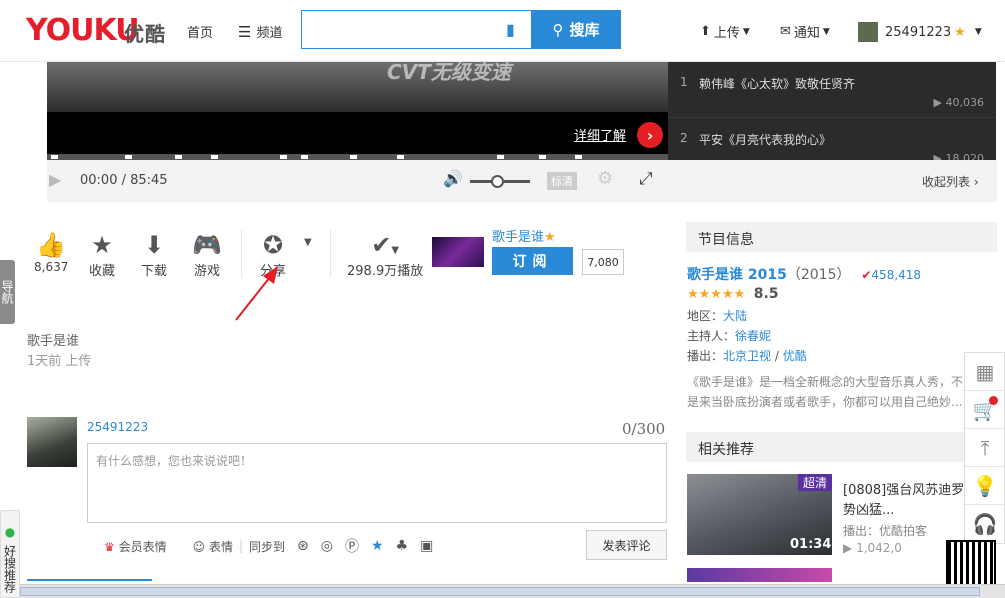  I want to click on haosou-recommend-tab: ● 好搜推荐, so click(10, 554).